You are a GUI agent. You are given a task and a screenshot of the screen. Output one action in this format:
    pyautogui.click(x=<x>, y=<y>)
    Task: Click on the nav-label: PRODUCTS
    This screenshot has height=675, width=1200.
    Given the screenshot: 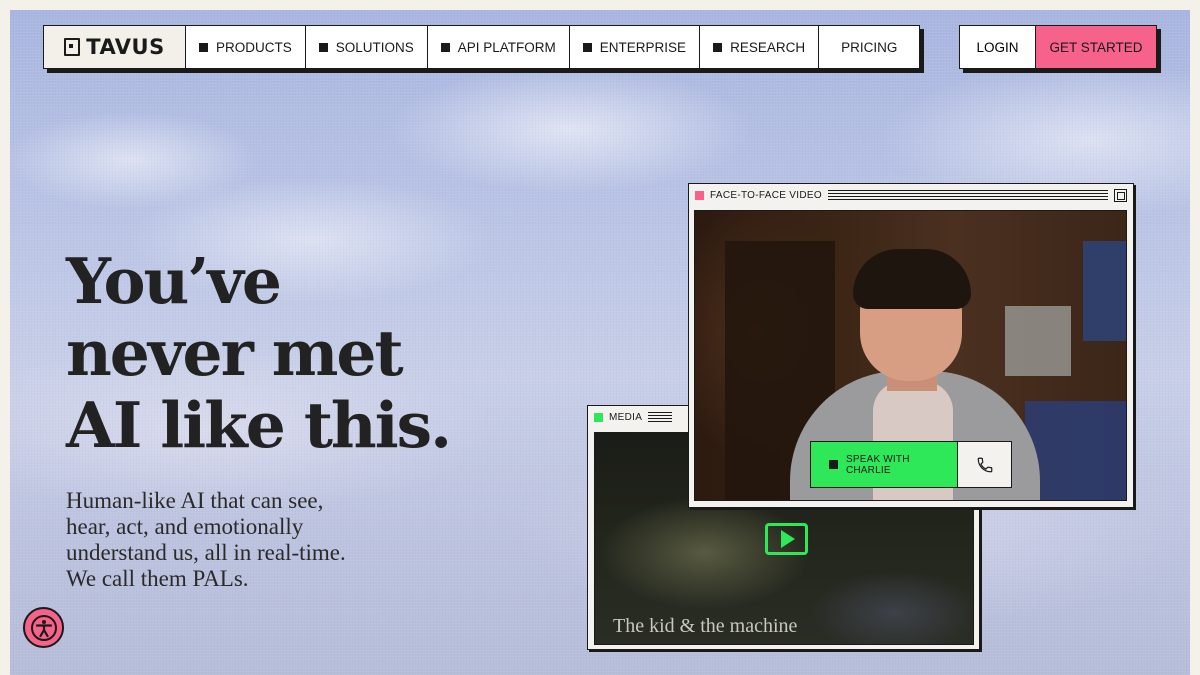 What is the action you would take?
    pyautogui.click(x=254, y=47)
    